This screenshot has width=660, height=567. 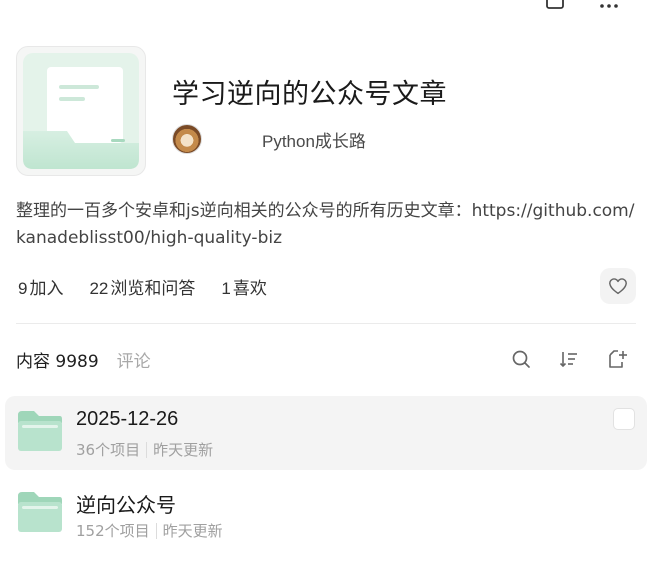 What do you see at coordinates (40, 286) in the screenshot?
I see `join-stat: 9 加入` at bounding box center [40, 286].